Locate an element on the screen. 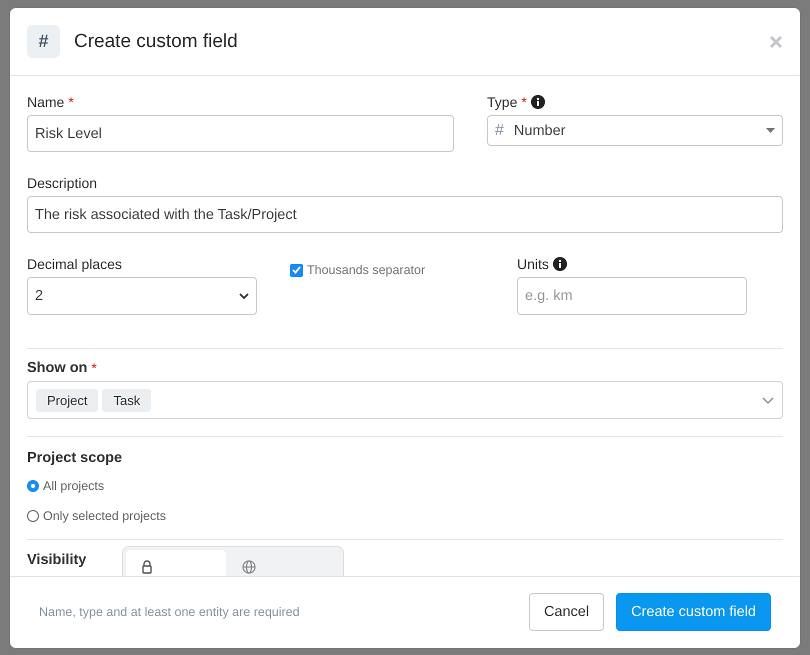  tag: Project is located at coordinates (67, 400).